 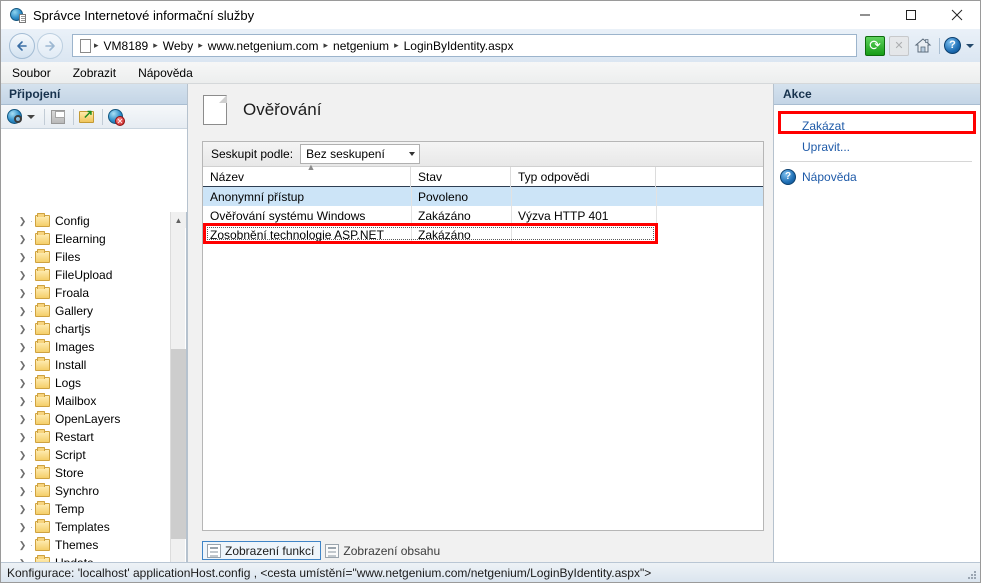 I want to click on connect-to-dropdown-icon, so click(x=31, y=116).